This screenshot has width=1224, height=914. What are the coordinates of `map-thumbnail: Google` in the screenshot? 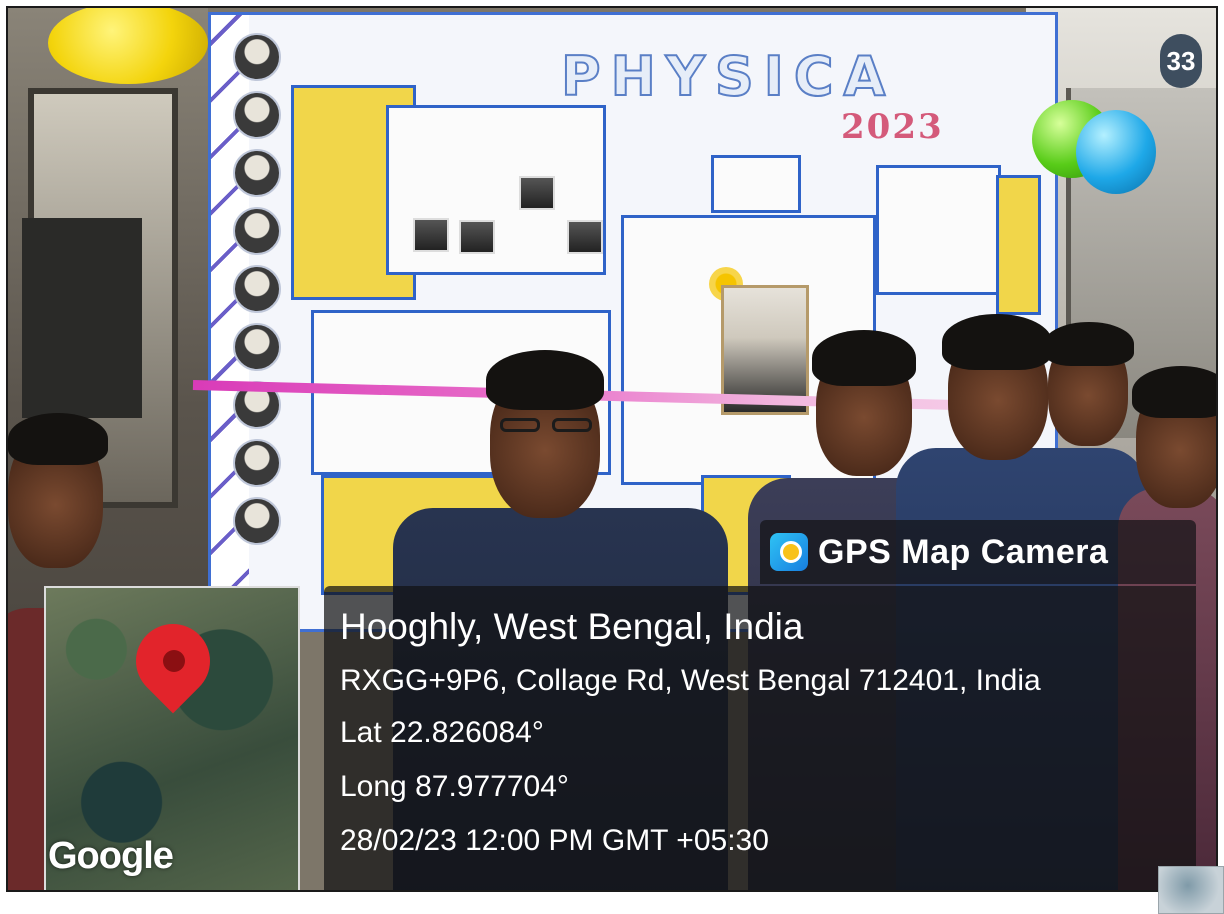 It's located at (172, 738).